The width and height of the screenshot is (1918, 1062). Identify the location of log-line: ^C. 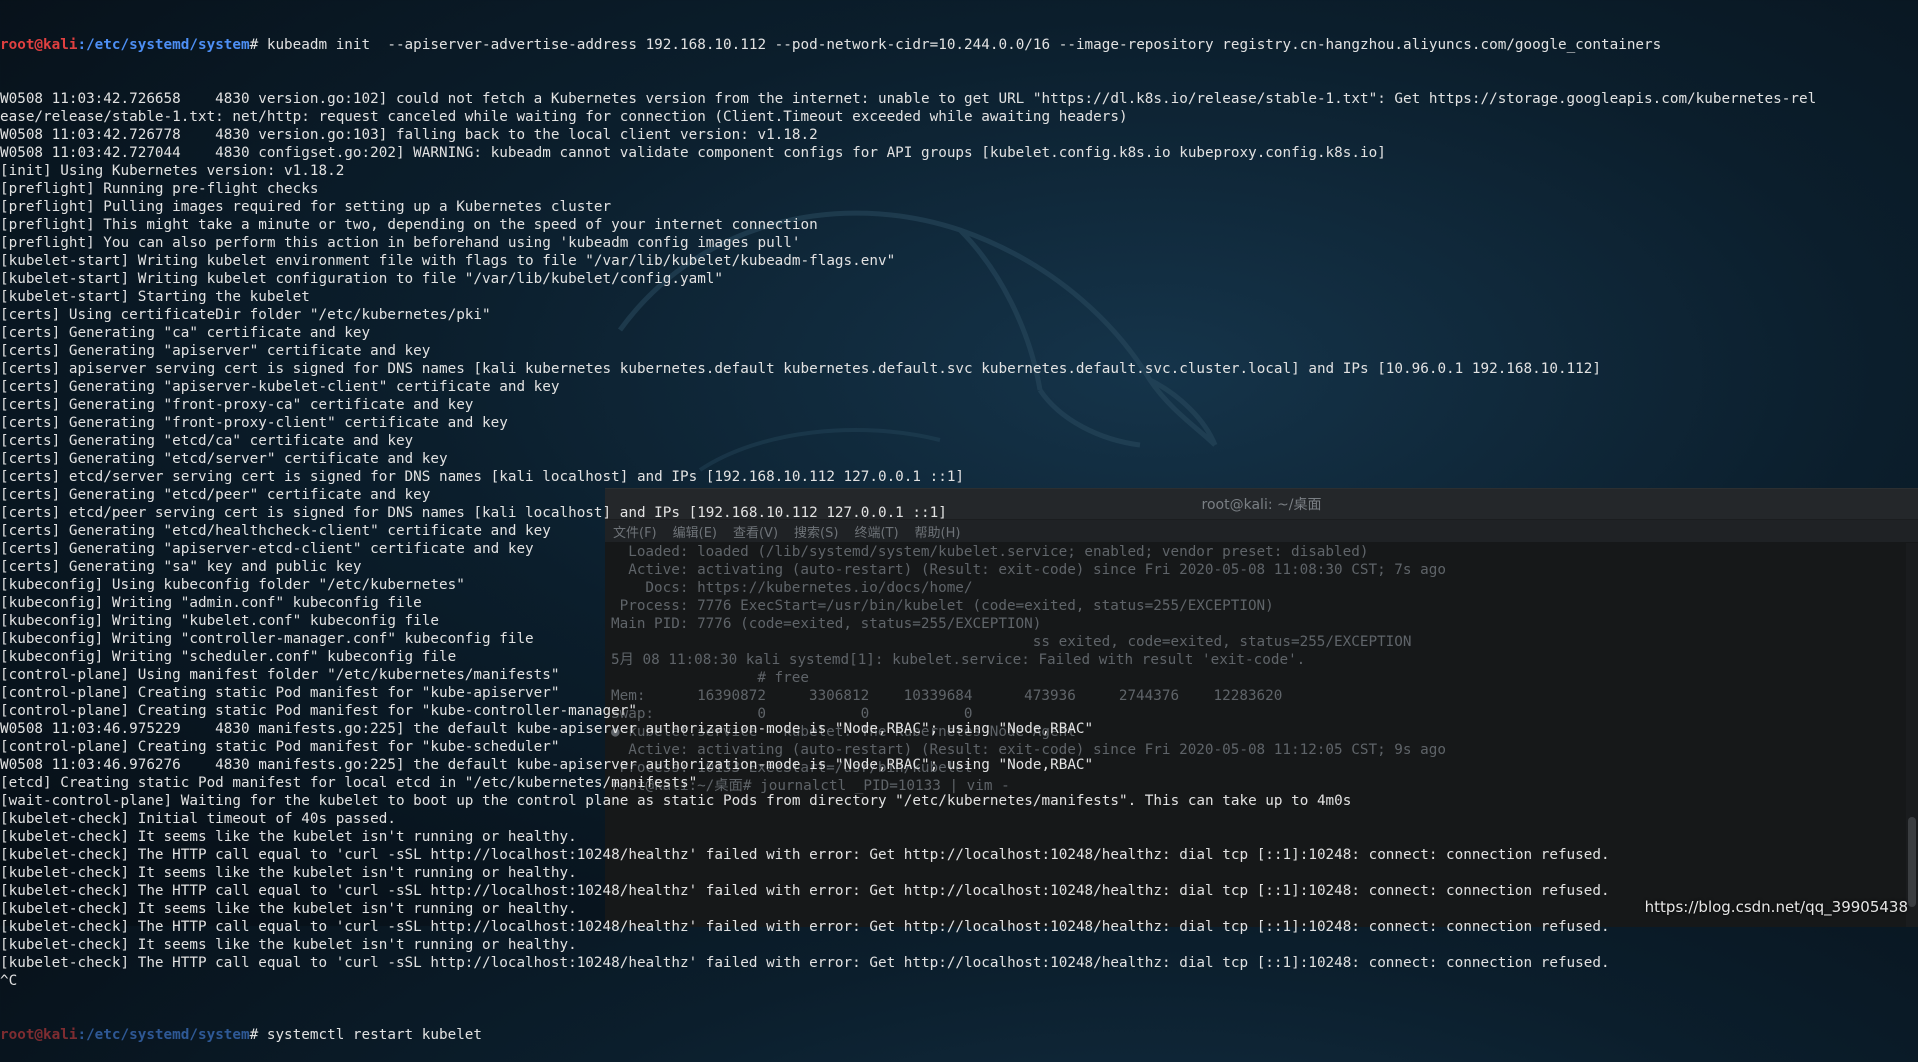
(9, 981).